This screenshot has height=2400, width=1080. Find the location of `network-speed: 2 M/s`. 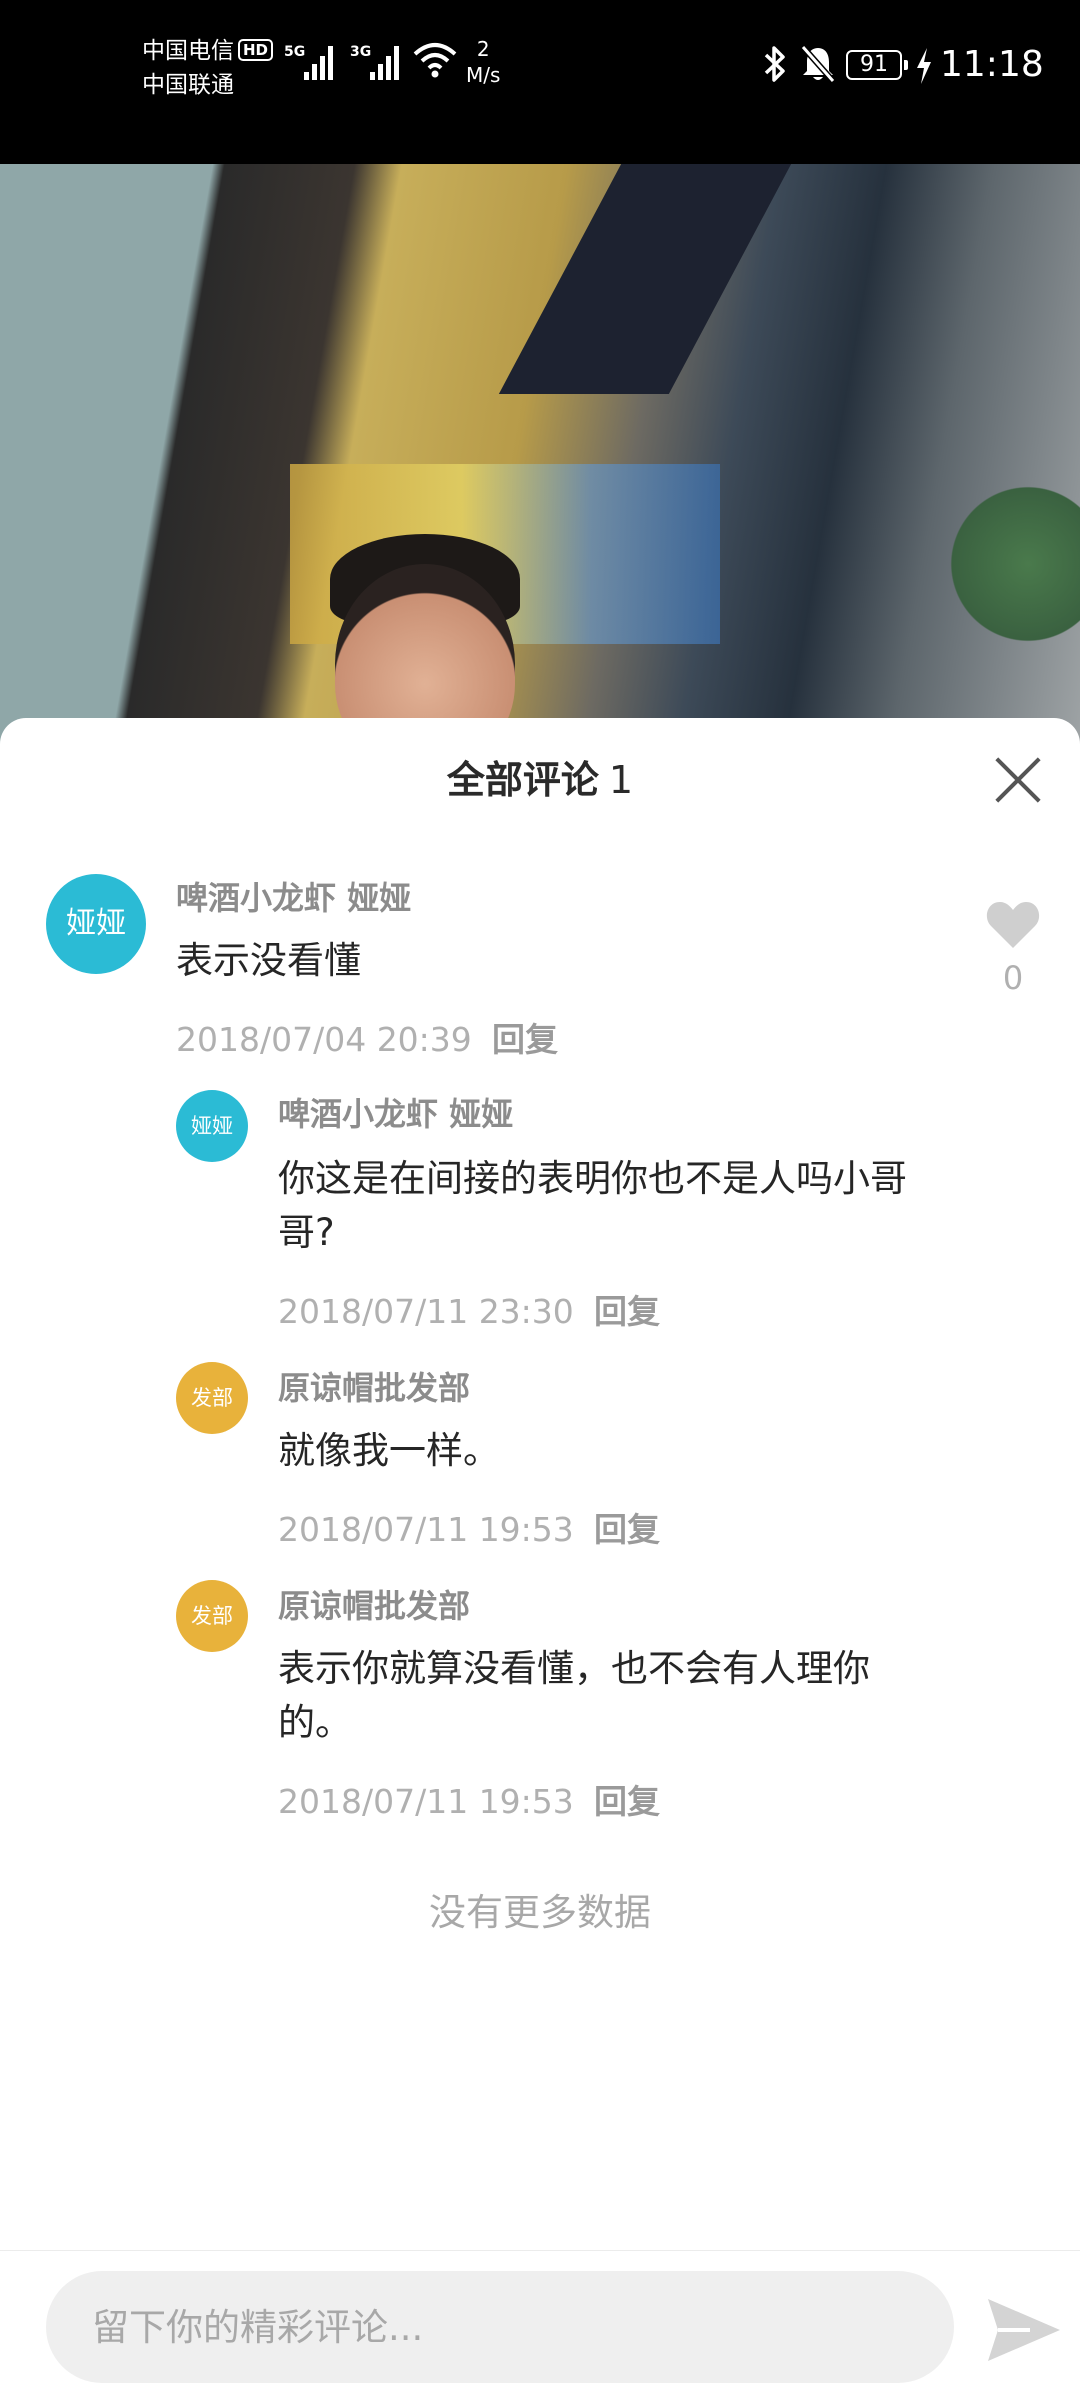

network-speed: 2 M/s is located at coordinates (483, 62).